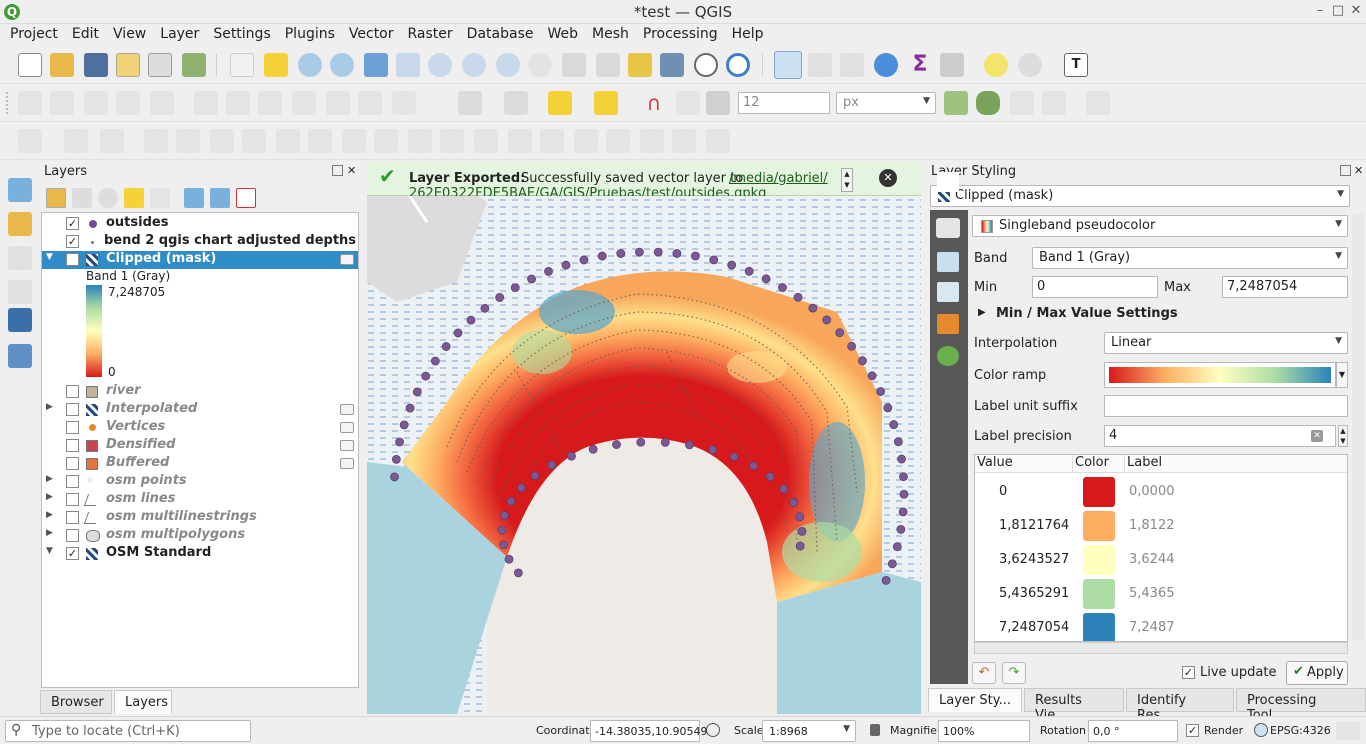 The width and height of the screenshot is (1366, 744). What do you see at coordinates (1098, 103) in the screenshot?
I see `tracing-icon` at bounding box center [1098, 103].